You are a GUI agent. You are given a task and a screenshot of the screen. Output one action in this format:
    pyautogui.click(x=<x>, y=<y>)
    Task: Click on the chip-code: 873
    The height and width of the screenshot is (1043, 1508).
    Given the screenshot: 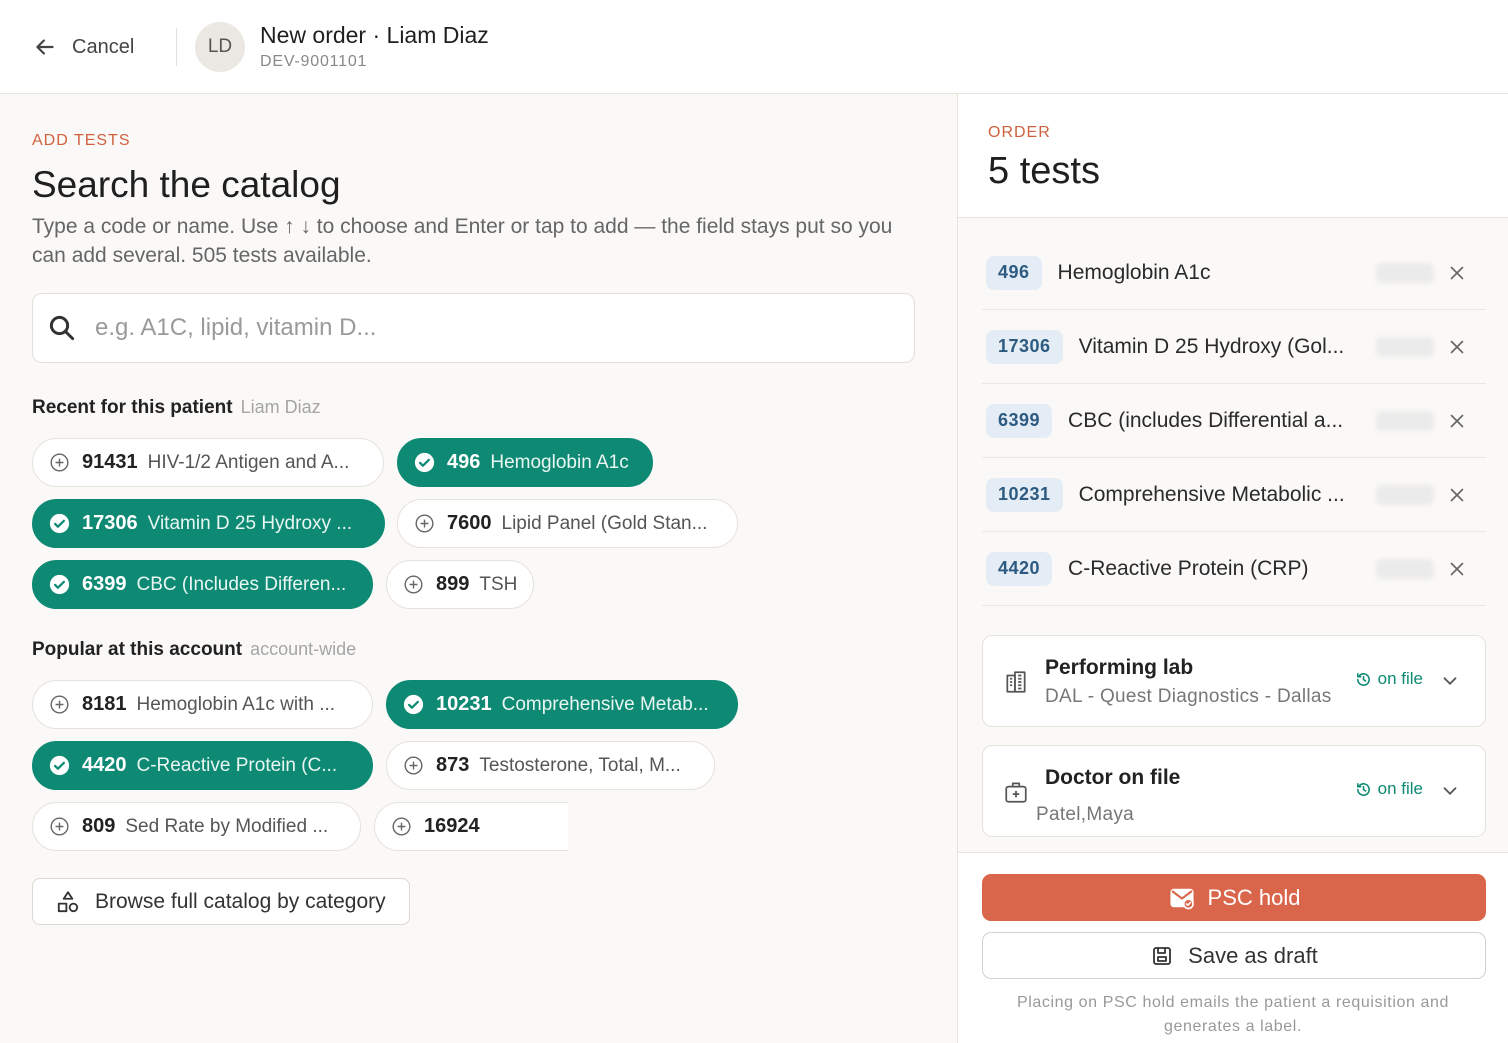 What is the action you would take?
    pyautogui.click(x=453, y=765)
    